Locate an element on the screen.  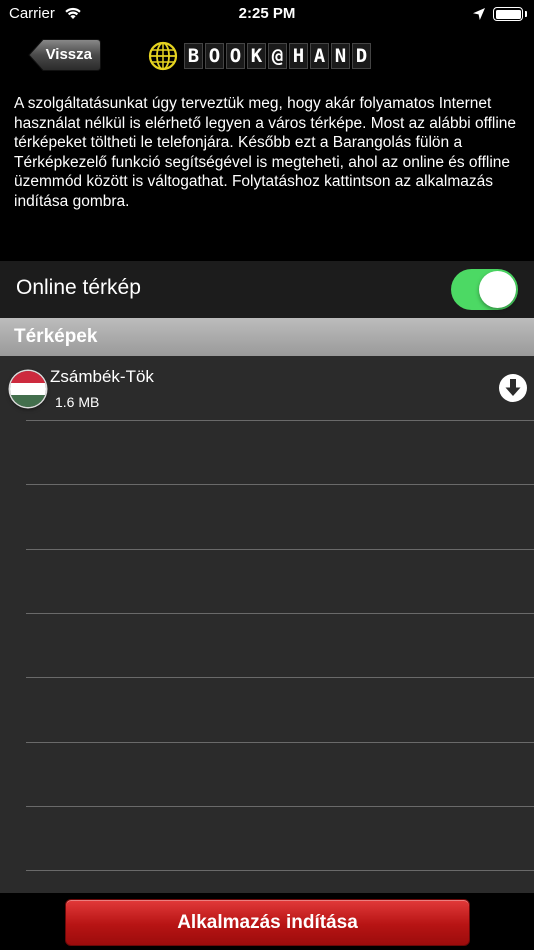
back-button-label: Vissza is located at coordinates (68, 54).